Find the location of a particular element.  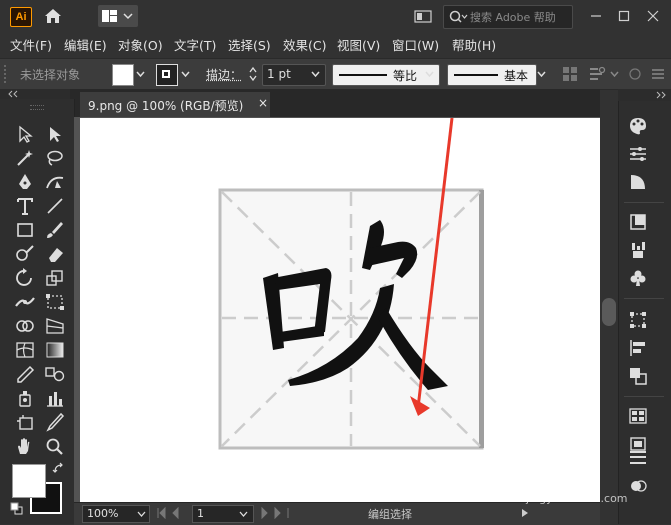

recolor-icon is located at coordinates (570, 74).